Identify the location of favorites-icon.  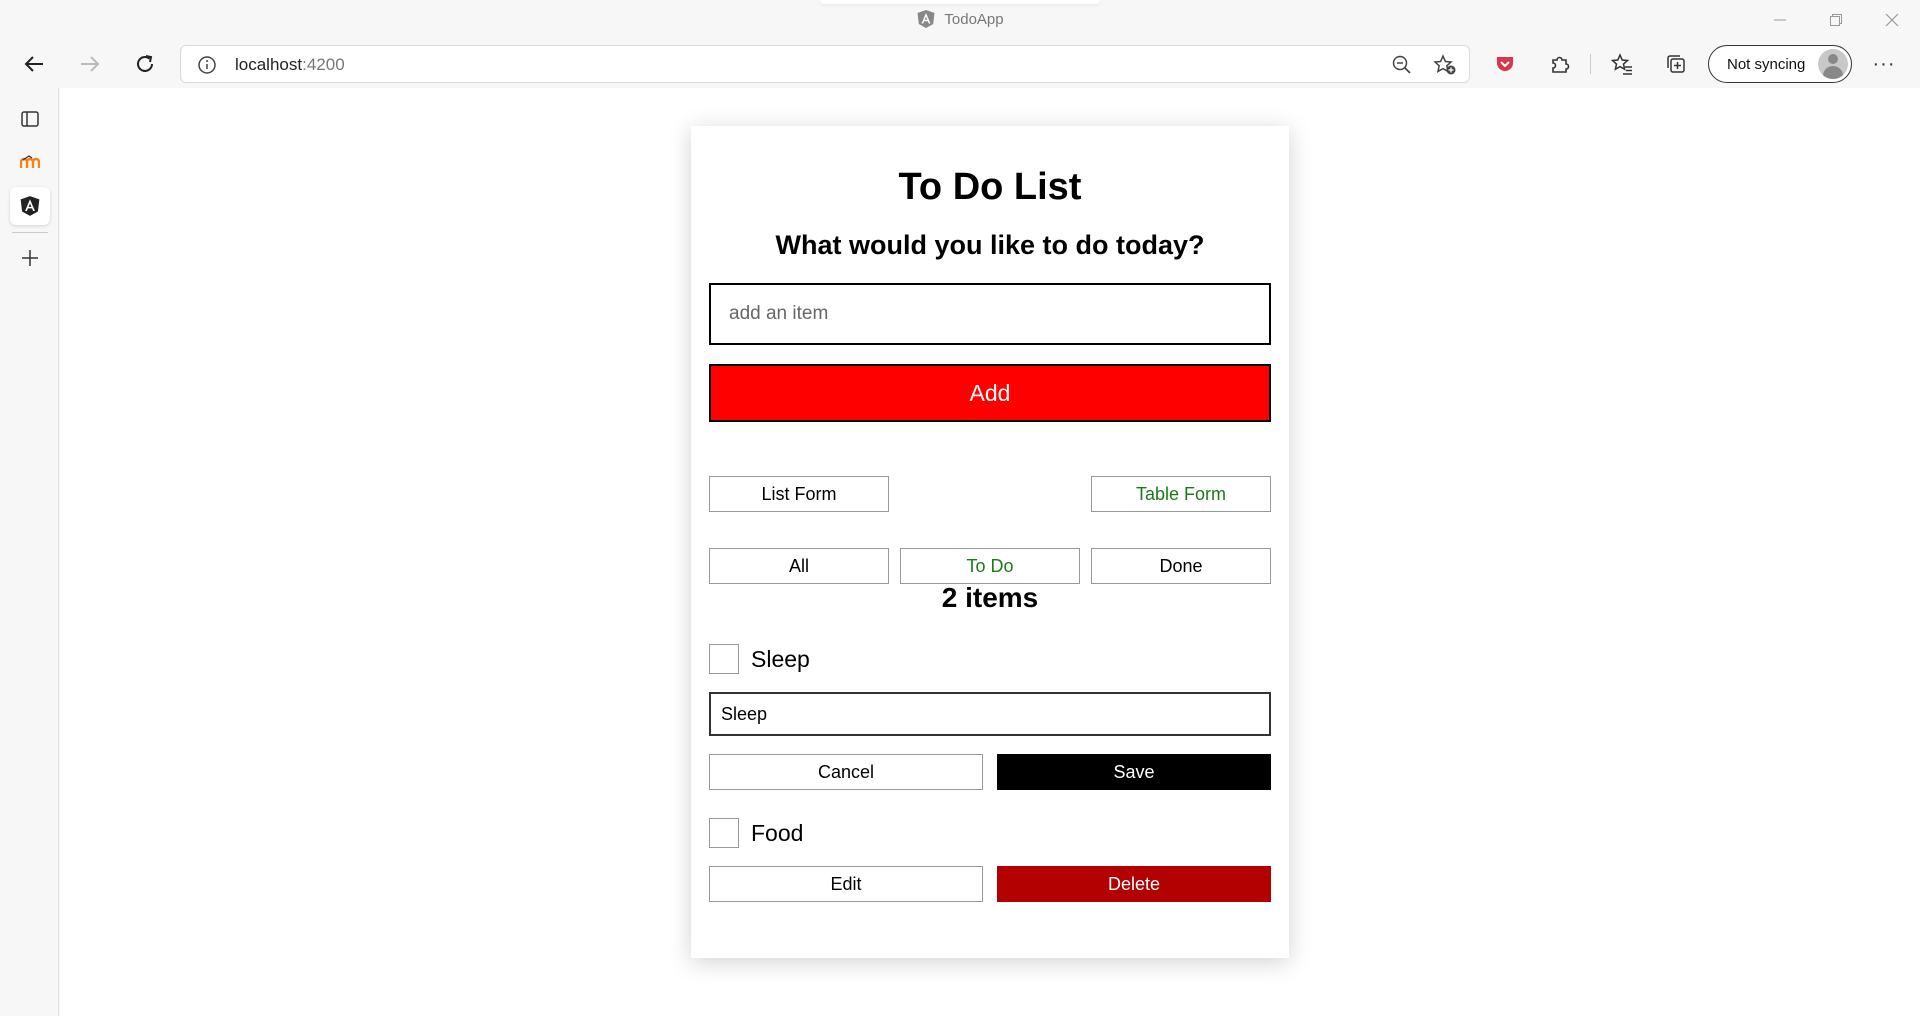
(1621, 64).